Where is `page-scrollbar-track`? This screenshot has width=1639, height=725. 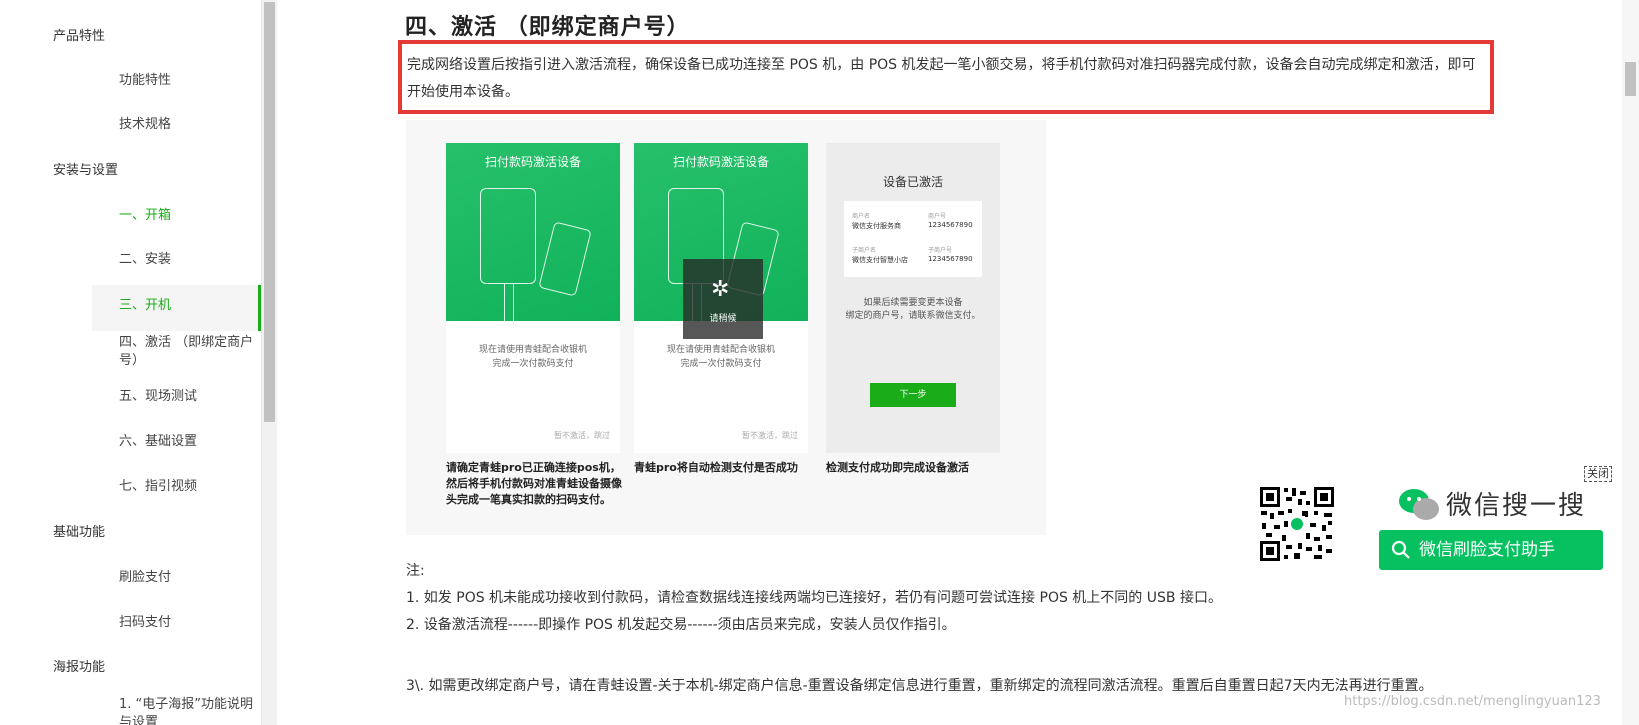
page-scrollbar-track is located at coordinates (1630, 362).